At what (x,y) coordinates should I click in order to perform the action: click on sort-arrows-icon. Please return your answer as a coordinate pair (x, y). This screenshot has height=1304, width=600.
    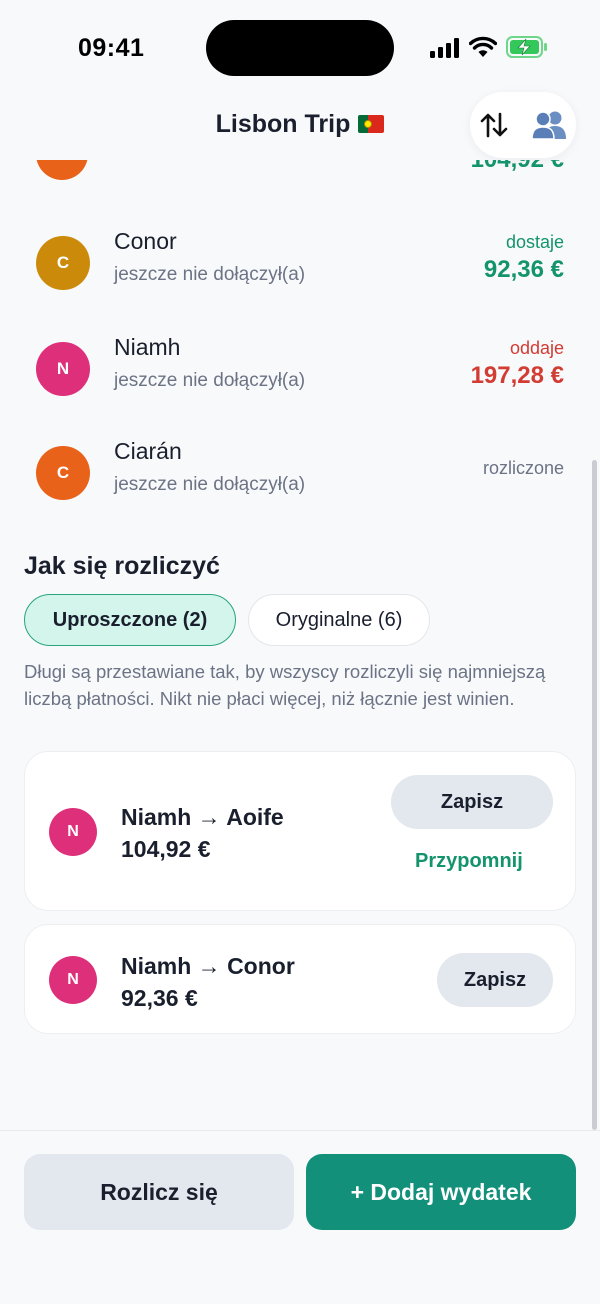
    Looking at the image, I should click on (494, 125).